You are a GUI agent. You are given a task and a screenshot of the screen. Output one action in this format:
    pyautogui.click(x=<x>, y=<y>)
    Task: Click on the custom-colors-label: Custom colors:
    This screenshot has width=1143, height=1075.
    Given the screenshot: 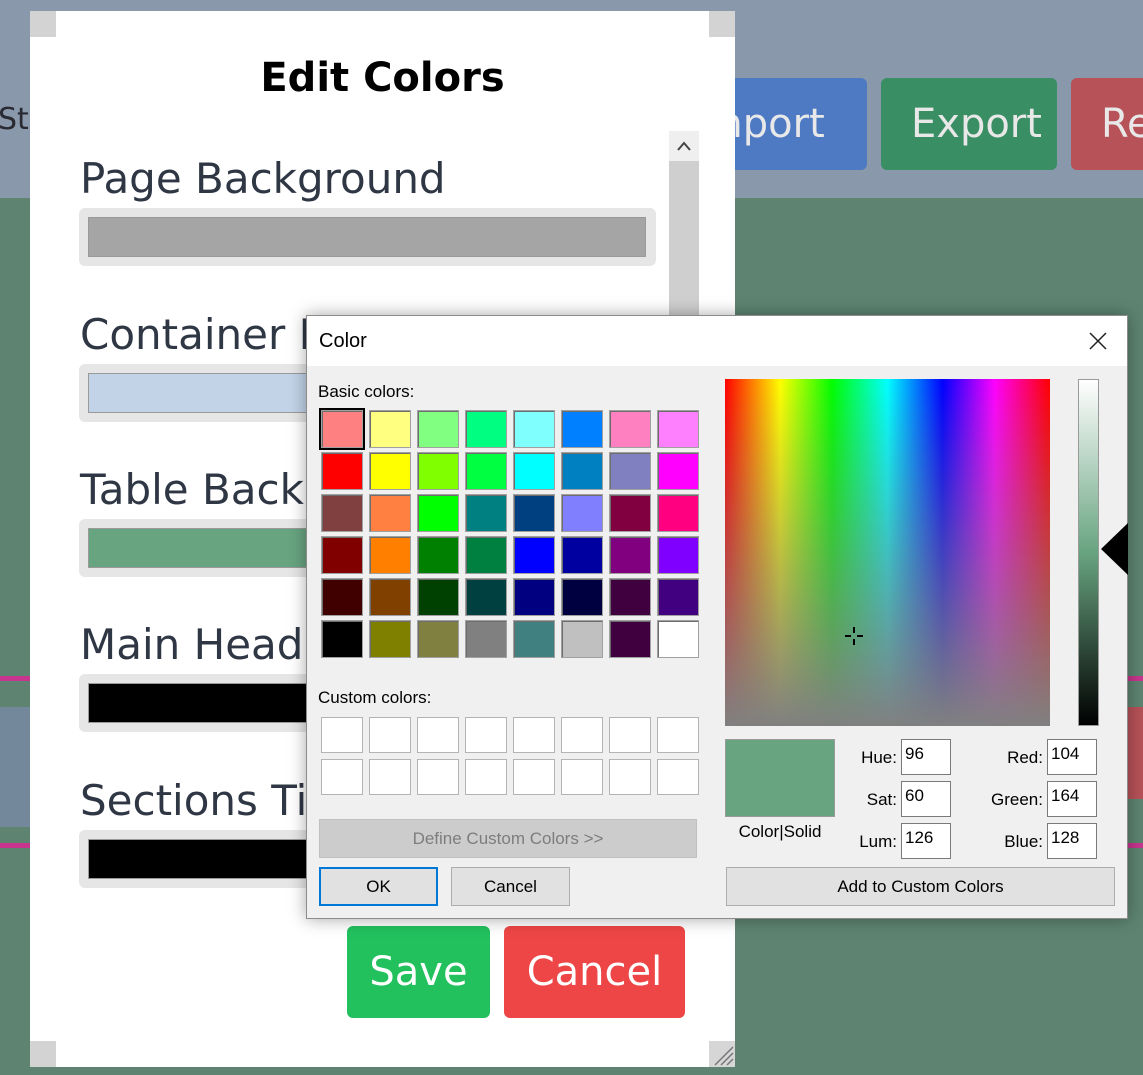 What is the action you would take?
    pyautogui.click(x=375, y=697)
    